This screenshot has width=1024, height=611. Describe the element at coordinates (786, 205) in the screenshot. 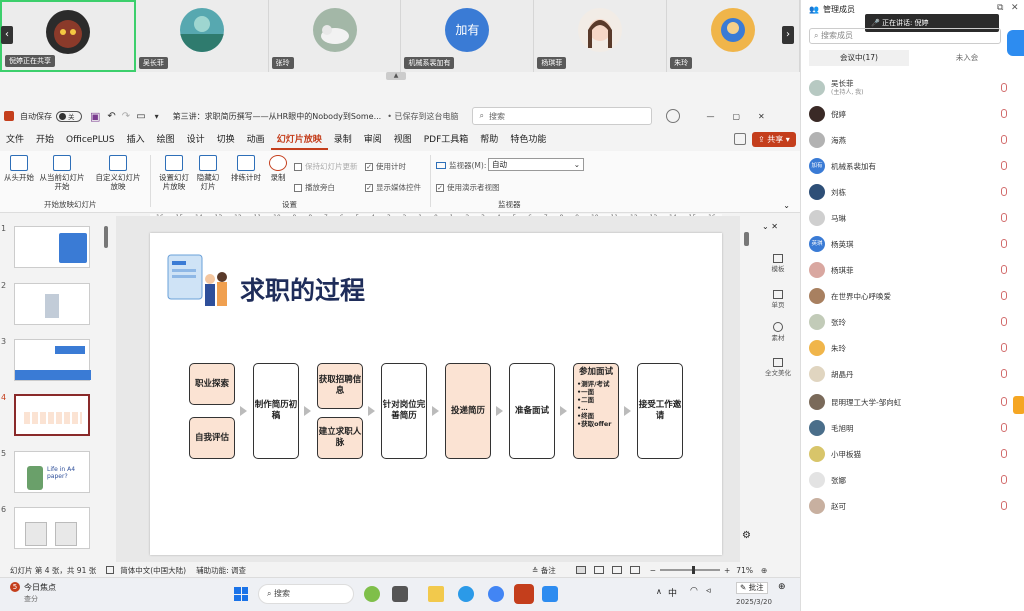

I see `ribbon-collapse-icon: ⌄` at that location.